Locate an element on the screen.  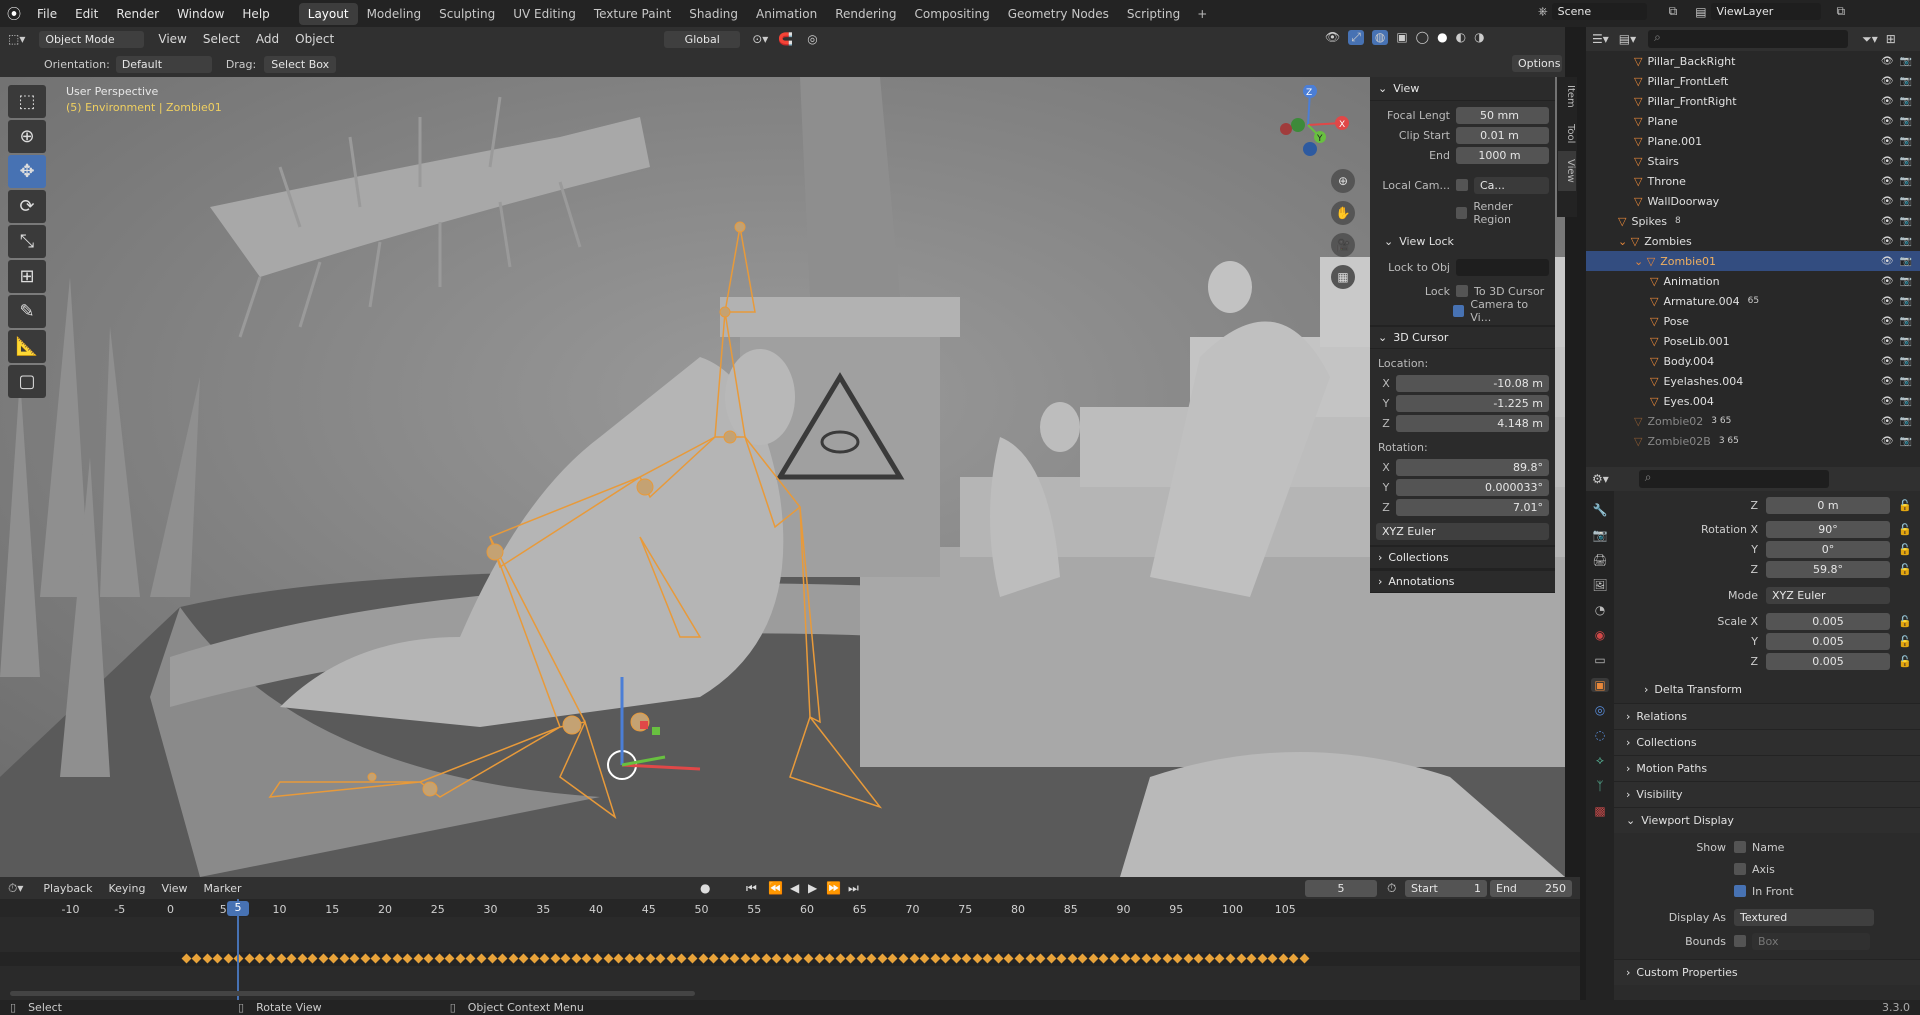
viewlayer-icon: ▤ is located at coordinates (1700, 12).